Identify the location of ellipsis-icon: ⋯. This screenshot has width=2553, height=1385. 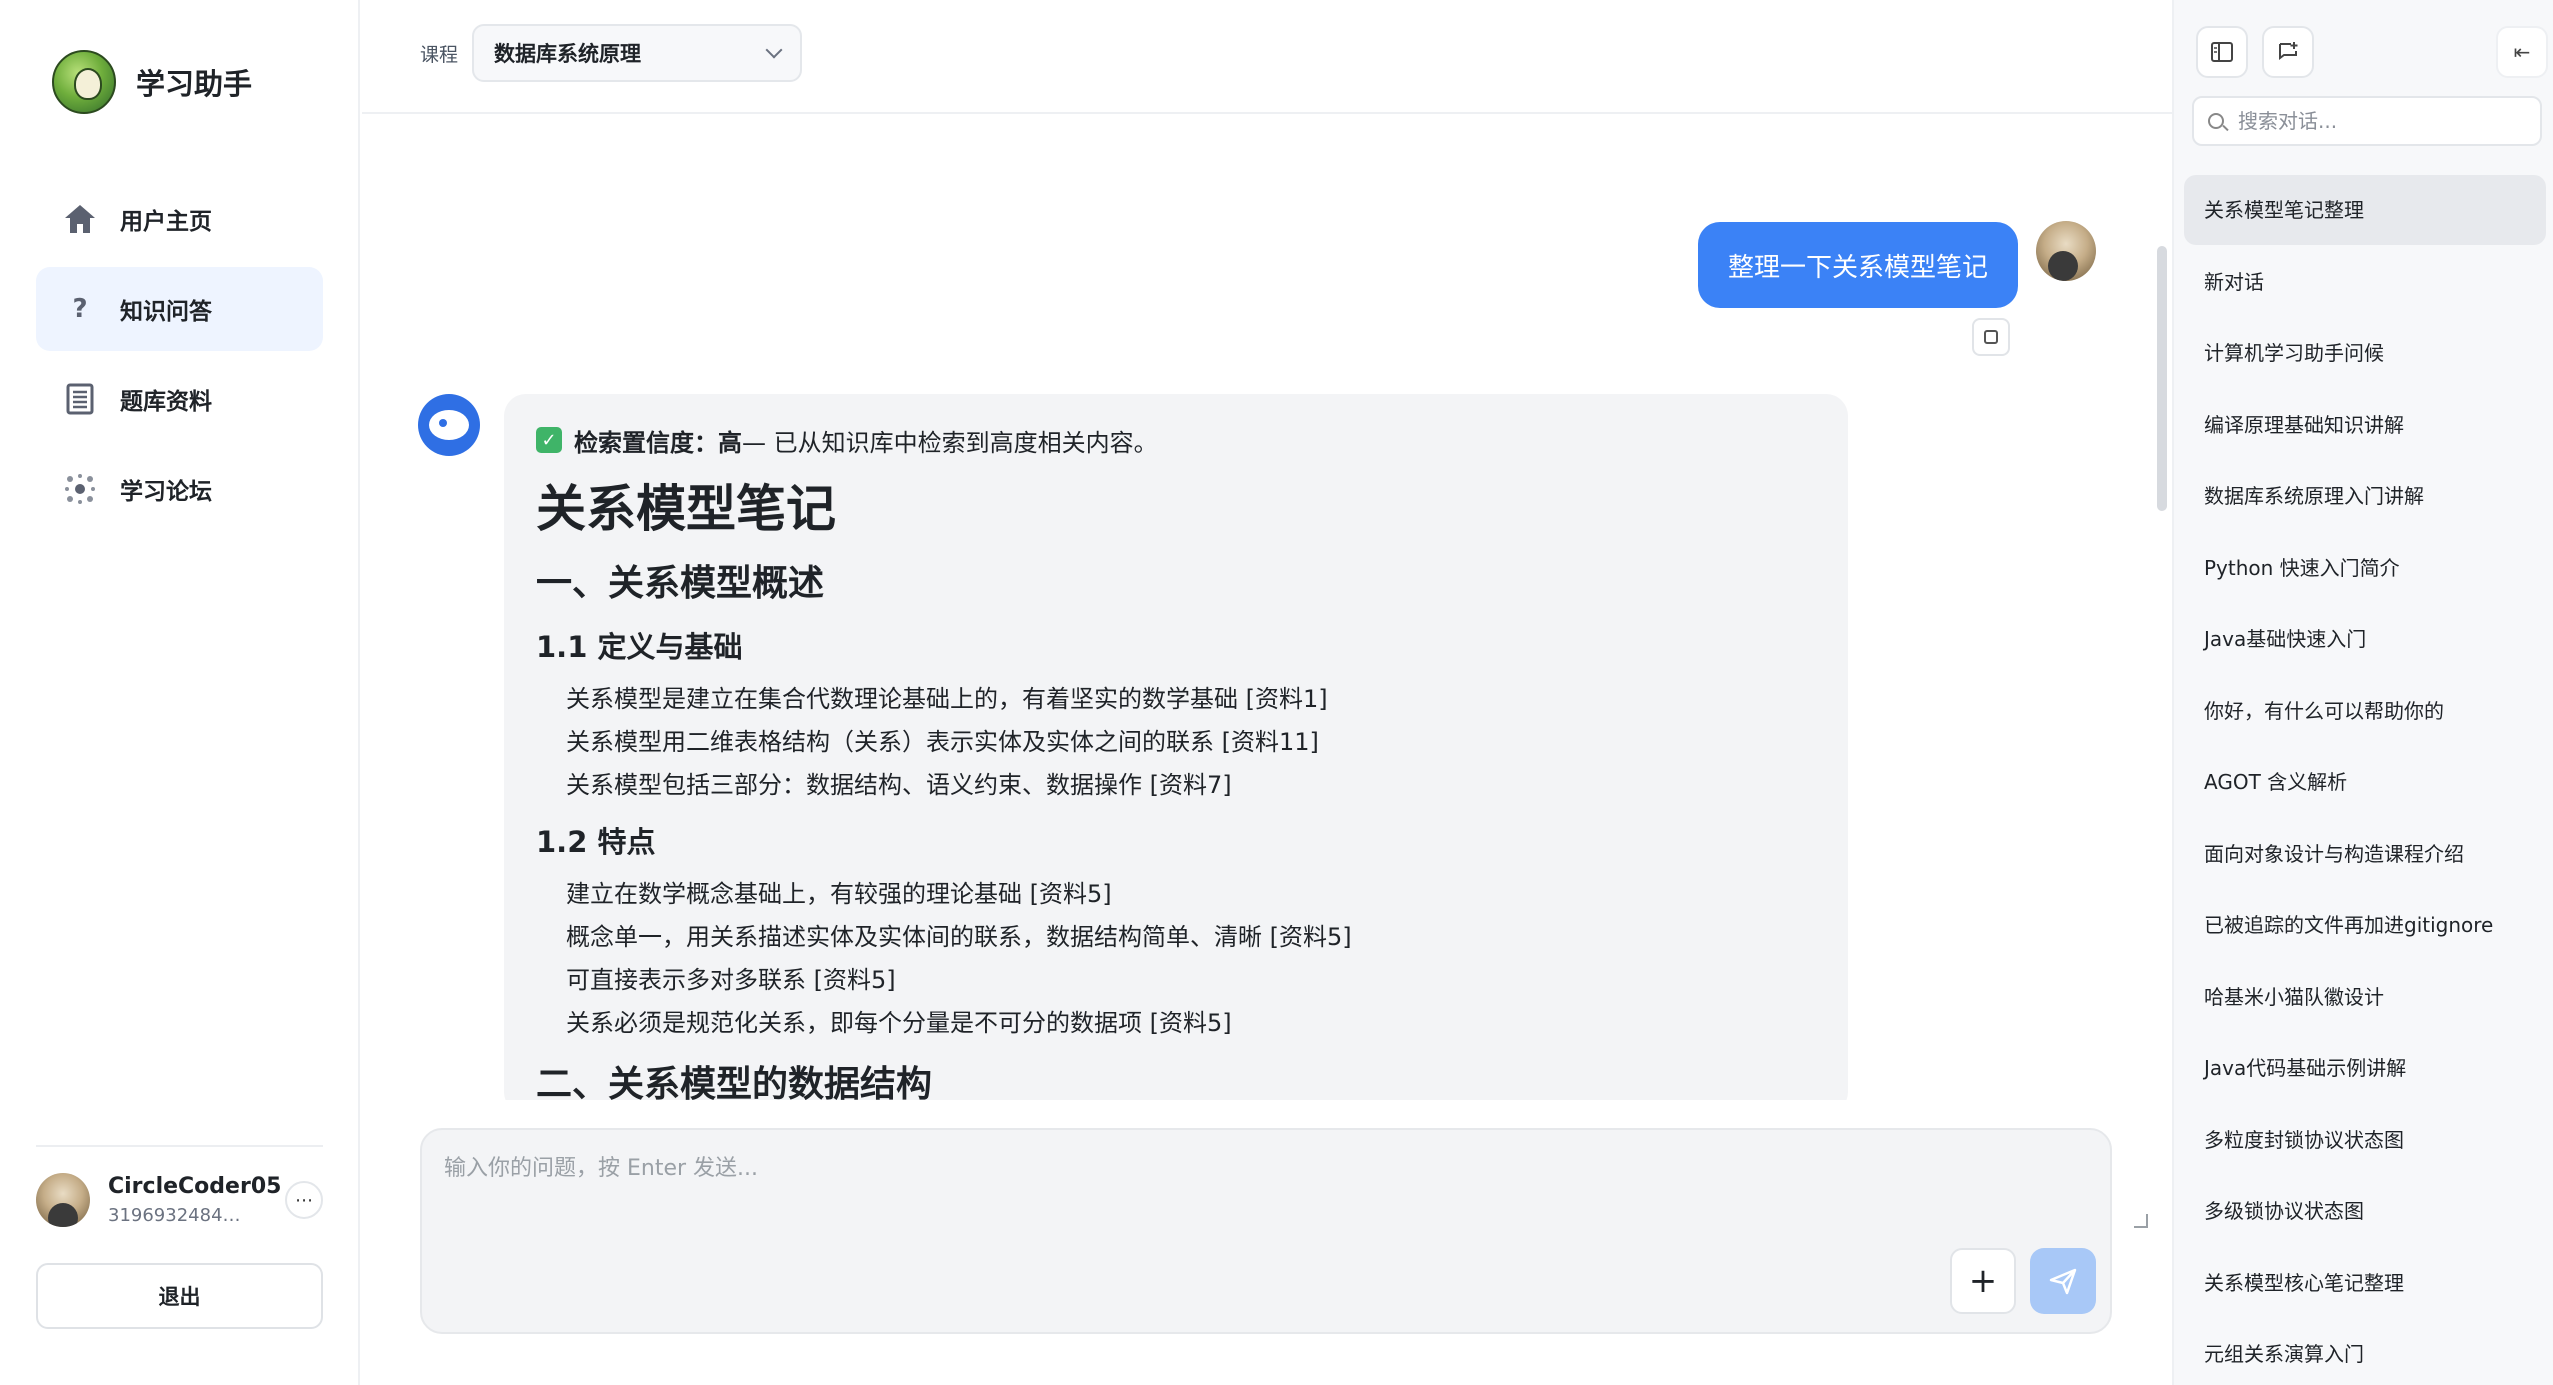
(304, 1200).